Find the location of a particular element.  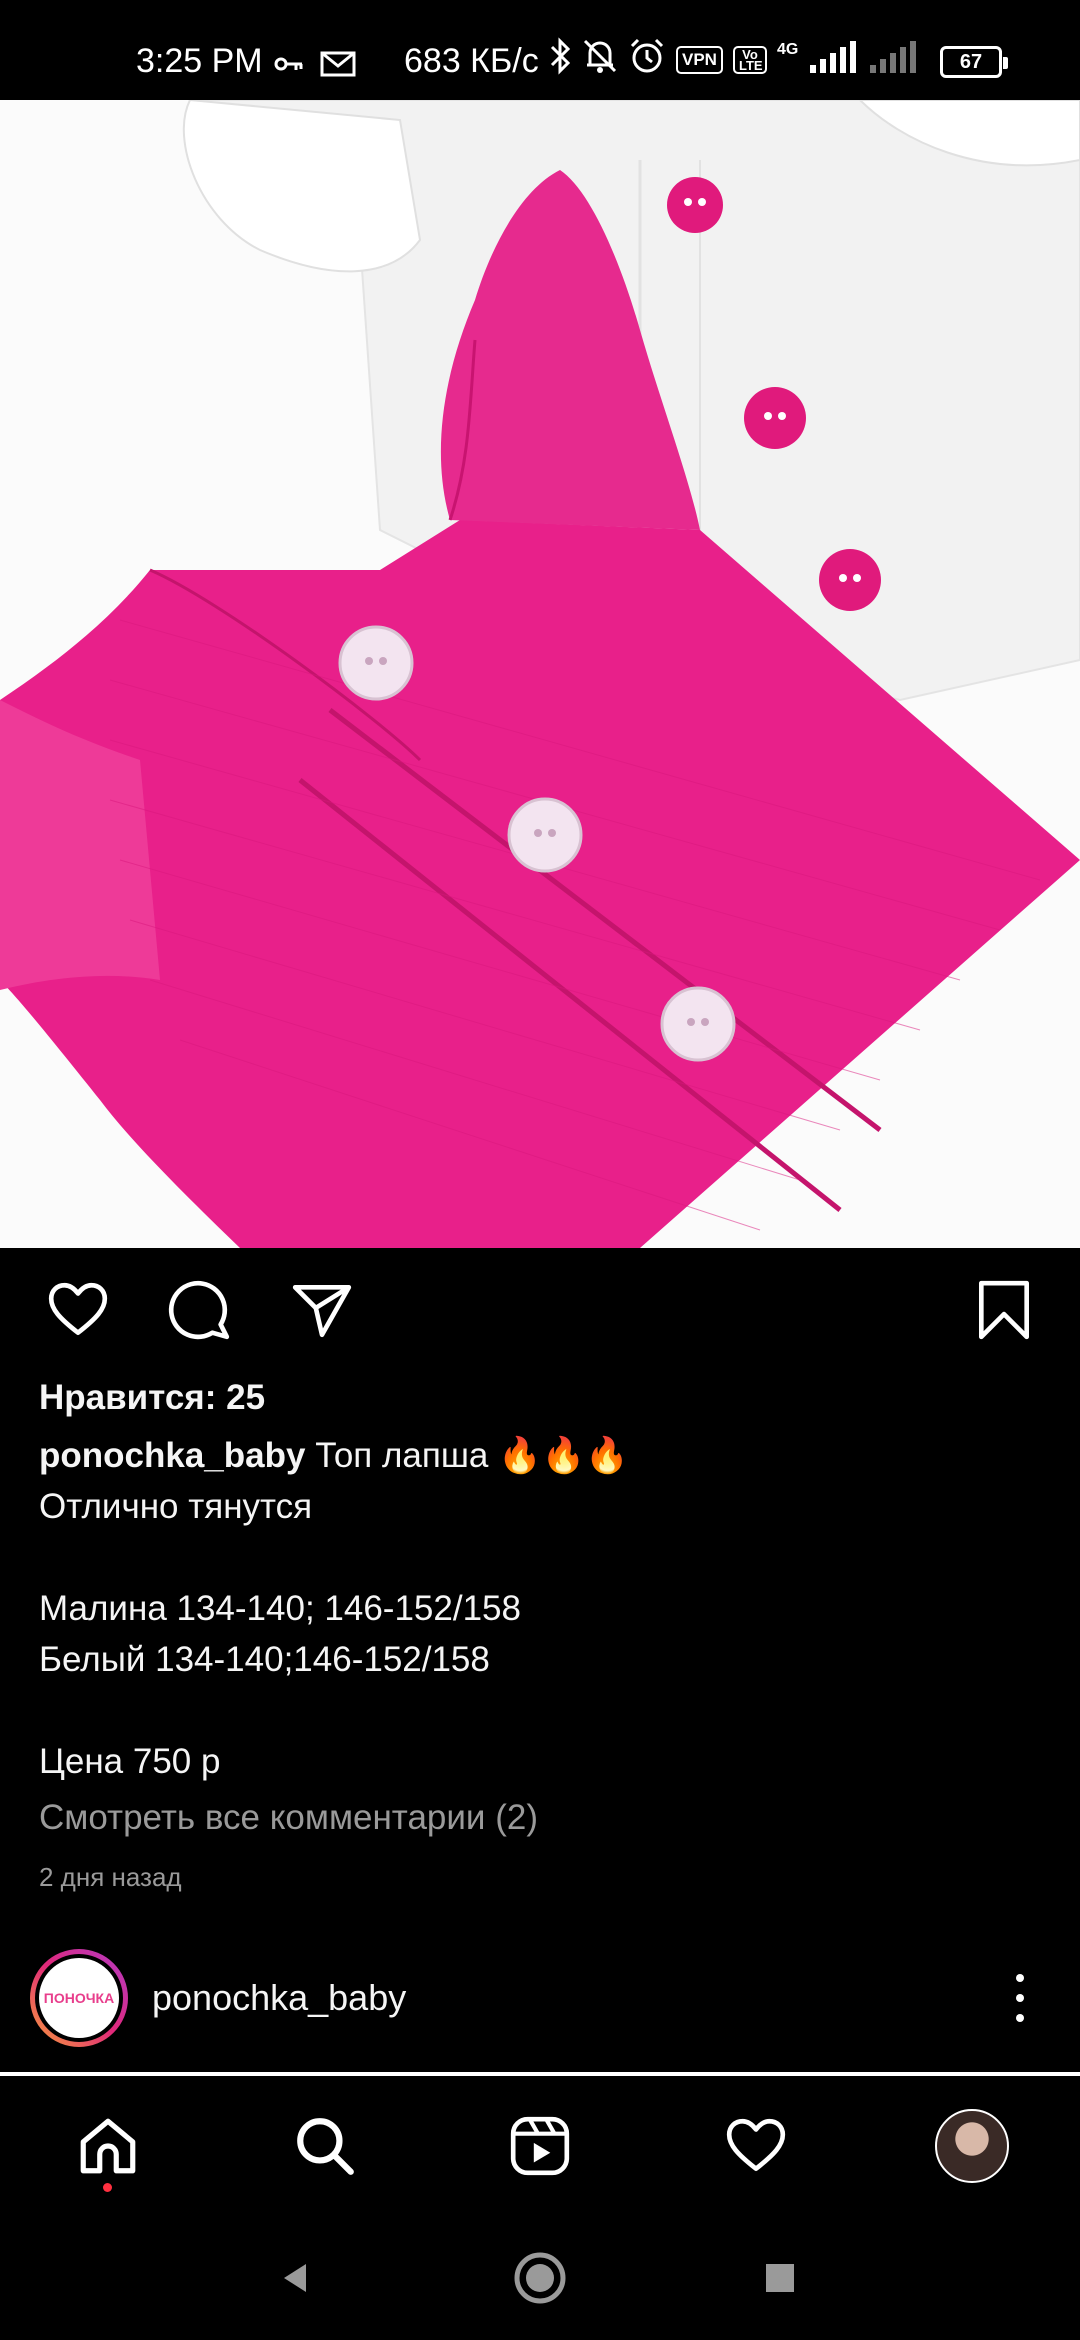

bluetooth-icon is located at coordinates (560, 60).